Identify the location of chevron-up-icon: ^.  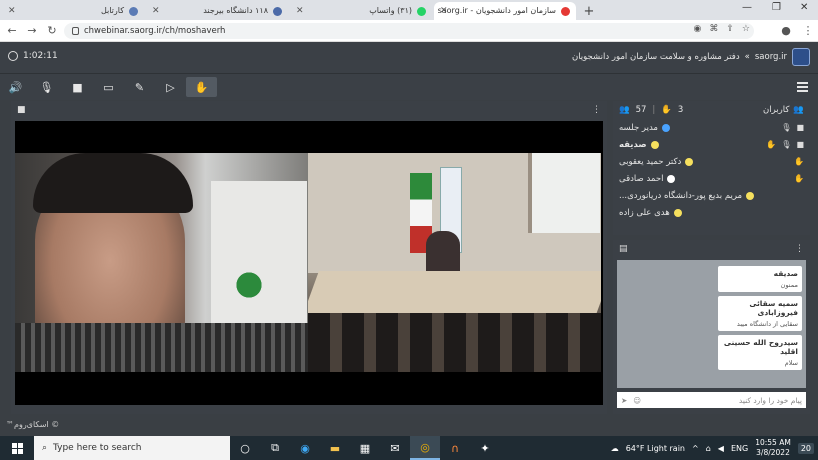
(695, 448).